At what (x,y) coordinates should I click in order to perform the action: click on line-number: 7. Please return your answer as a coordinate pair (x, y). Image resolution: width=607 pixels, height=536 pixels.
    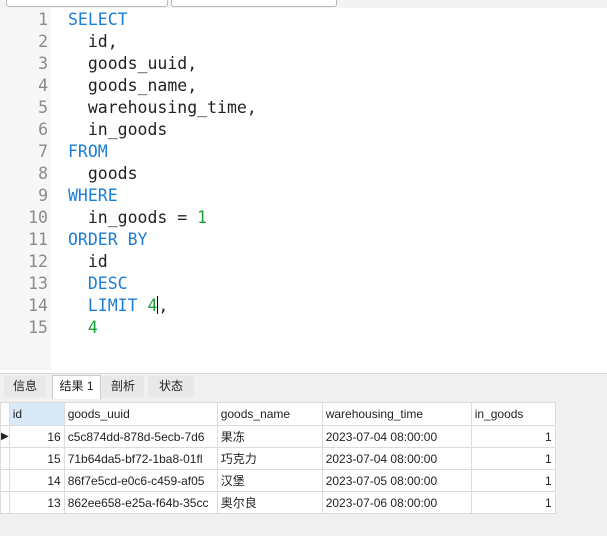
    Looking at the image, I should click on (43, 151).